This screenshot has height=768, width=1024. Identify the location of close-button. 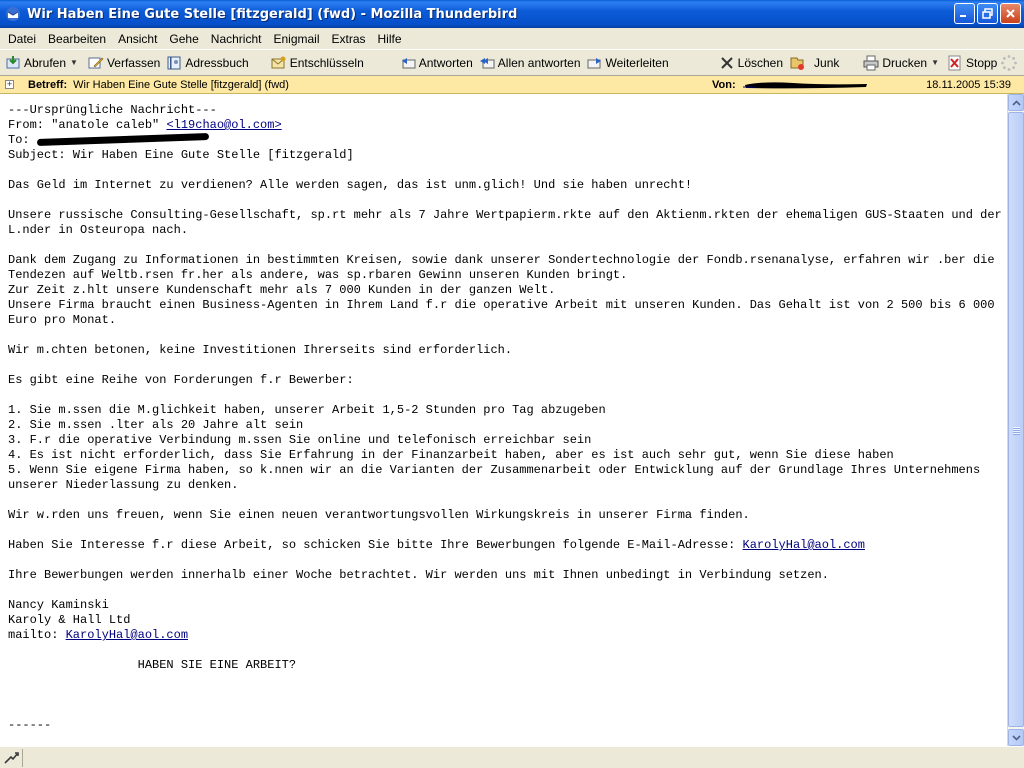
(1010, 13).